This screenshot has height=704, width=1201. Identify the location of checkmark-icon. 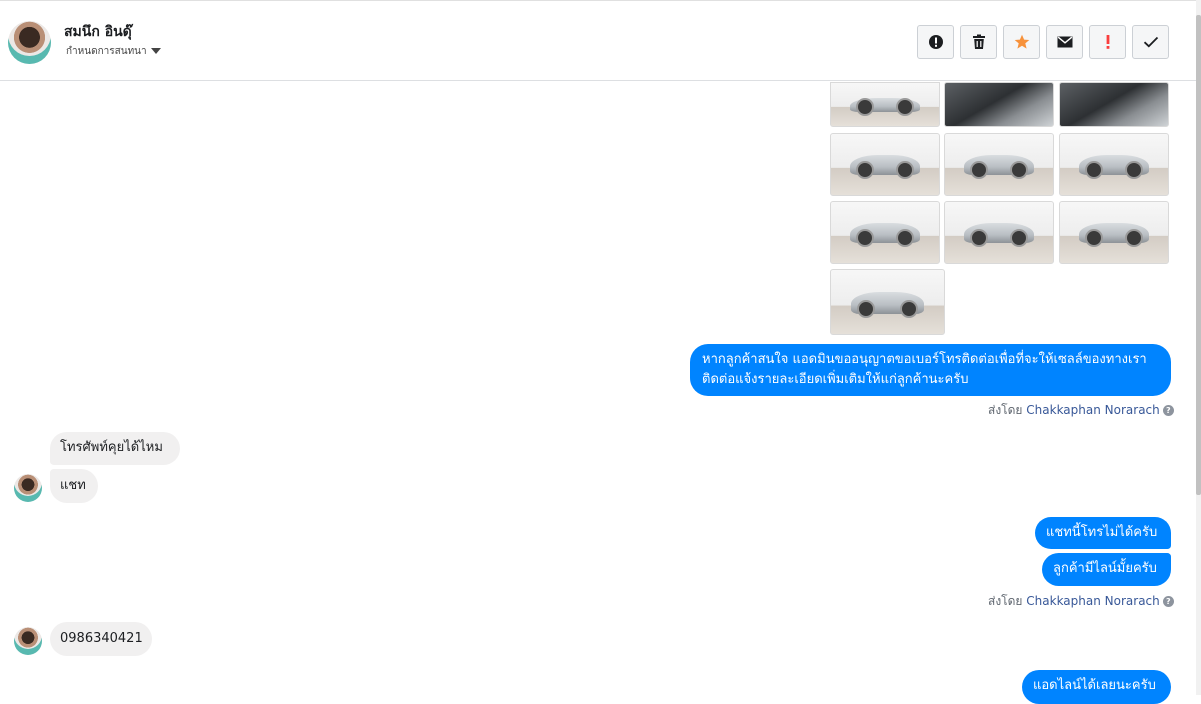
(1150, 42).